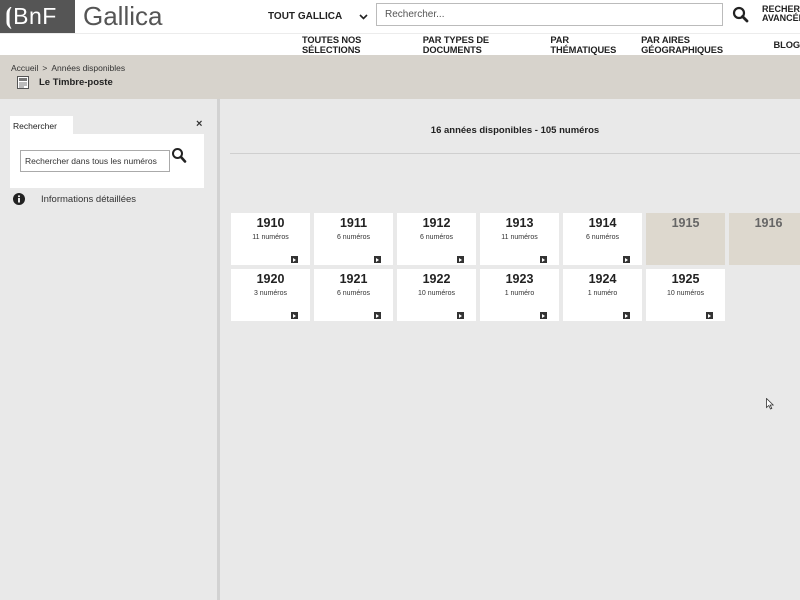 The width and height of the screenshot is (800, 600). Describe the element at coordinates (515, 130) in the screenshot. I see `availability-summary: 16 années disponibles - 105 numéros` at that location.